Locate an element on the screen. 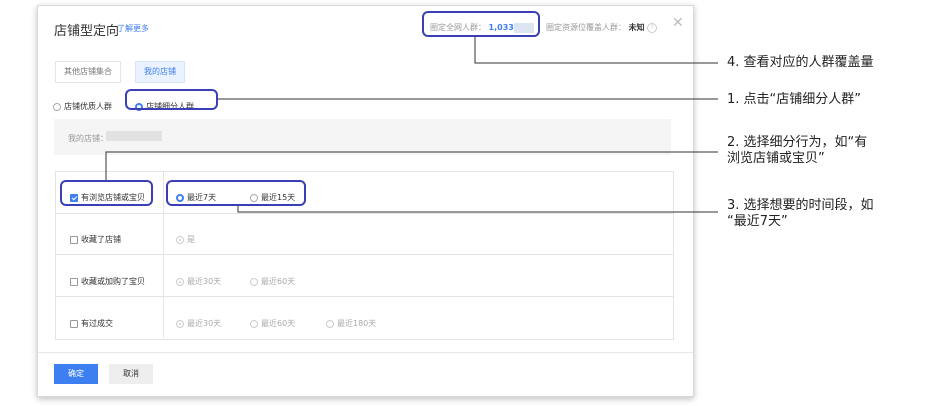 The height and width of the screenshot is (406, 946). annotation-step3: 3. 选择想要的时间段，如 “最近7天” is located at coordinates (800, 213).